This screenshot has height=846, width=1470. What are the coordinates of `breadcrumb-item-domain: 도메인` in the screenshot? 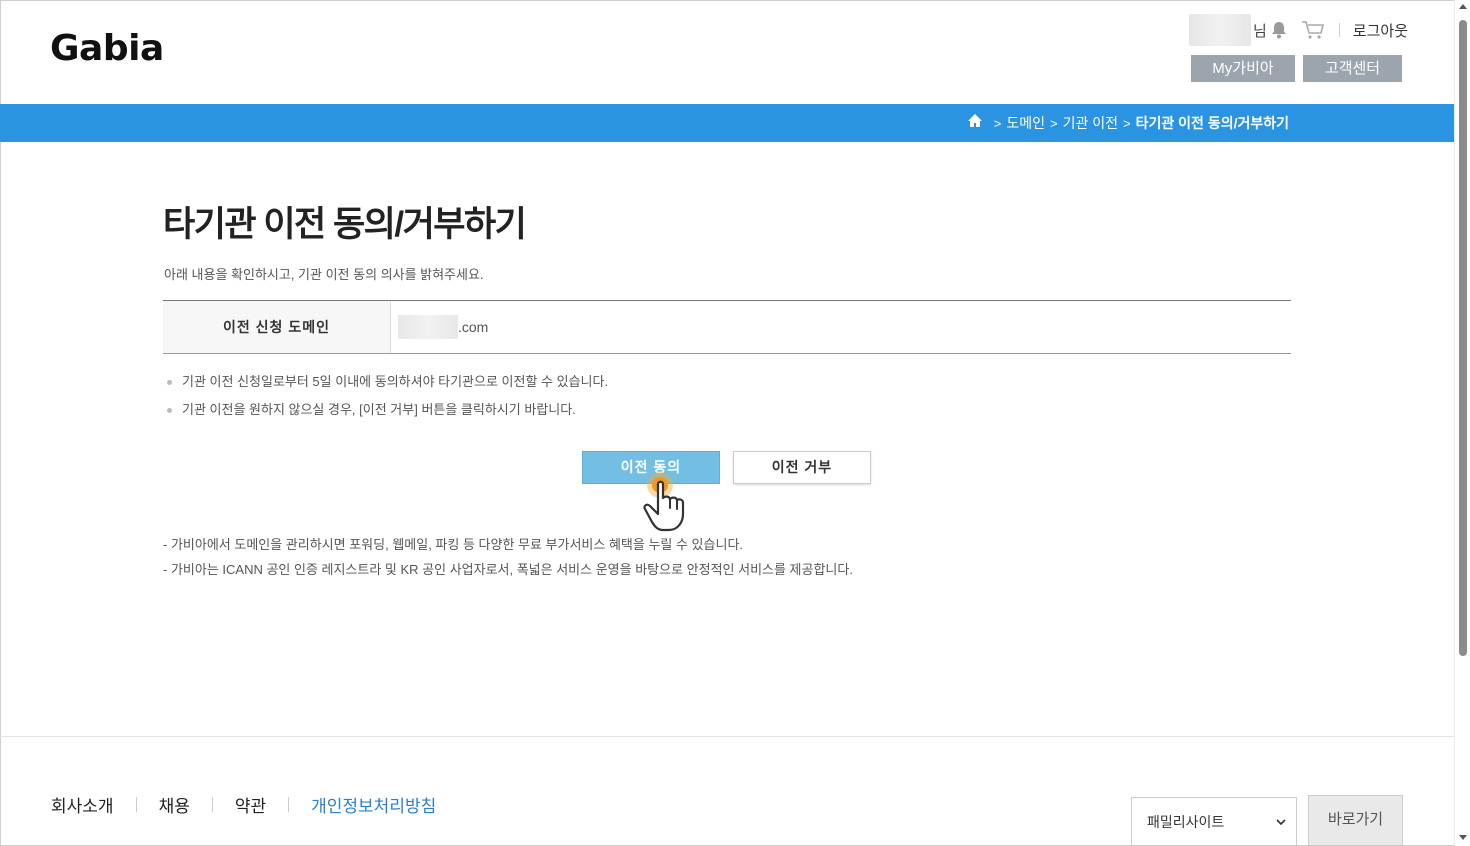 It's located at (1025, 123).